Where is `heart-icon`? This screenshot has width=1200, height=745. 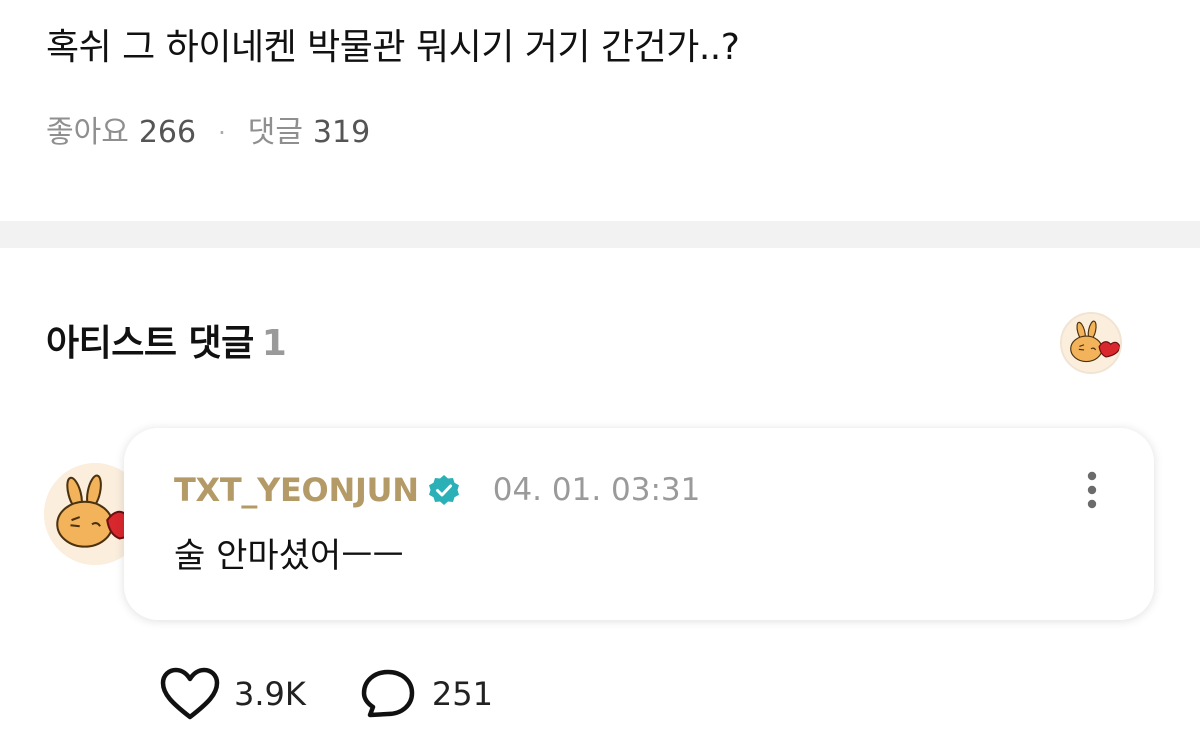
heart-icon is located at coordinates (190, 693).